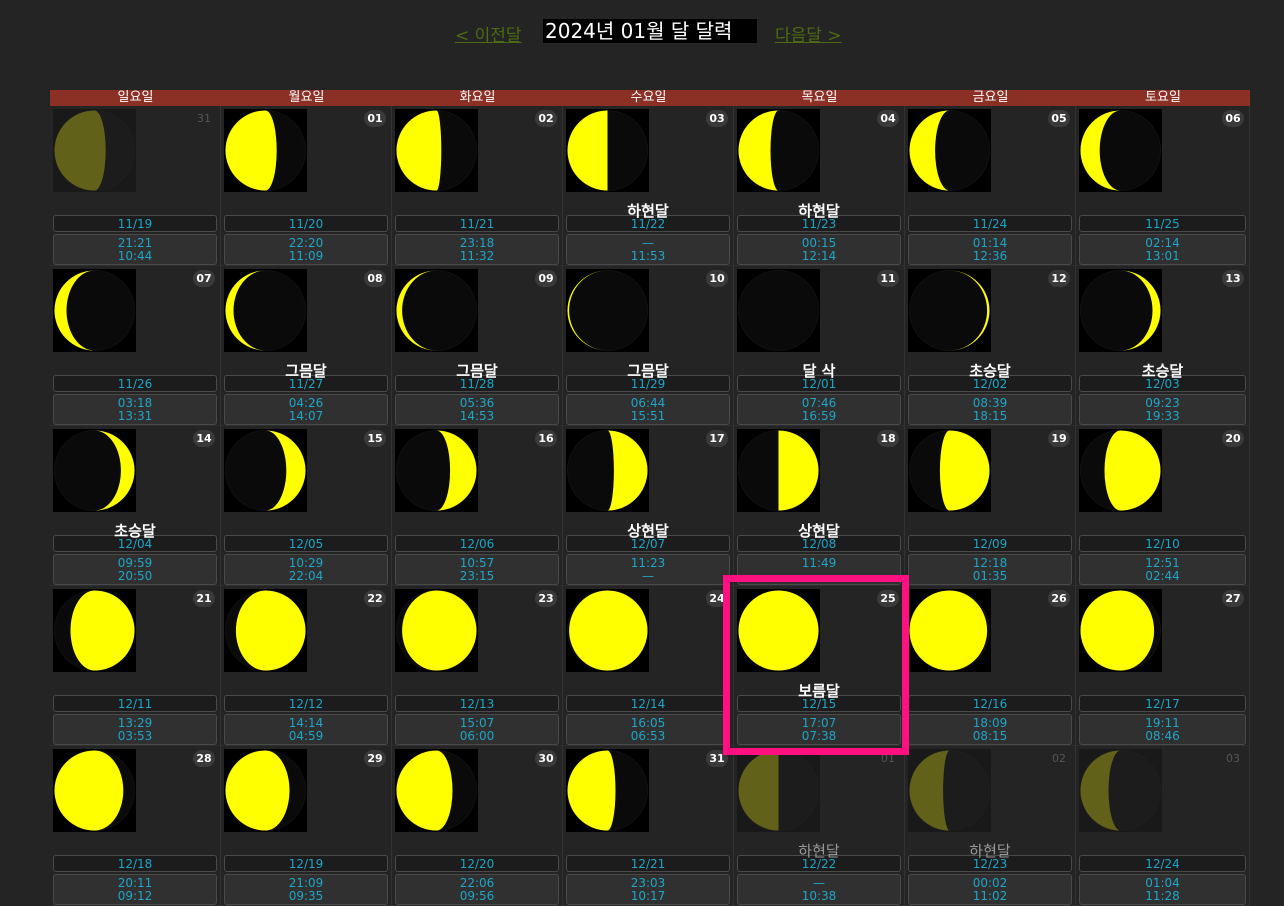 The image size is (1284, 906). What do you see at coordinates (1059, 598) in the screenshot?
I see `day-number: 26` at bounding box center [1059, 598].